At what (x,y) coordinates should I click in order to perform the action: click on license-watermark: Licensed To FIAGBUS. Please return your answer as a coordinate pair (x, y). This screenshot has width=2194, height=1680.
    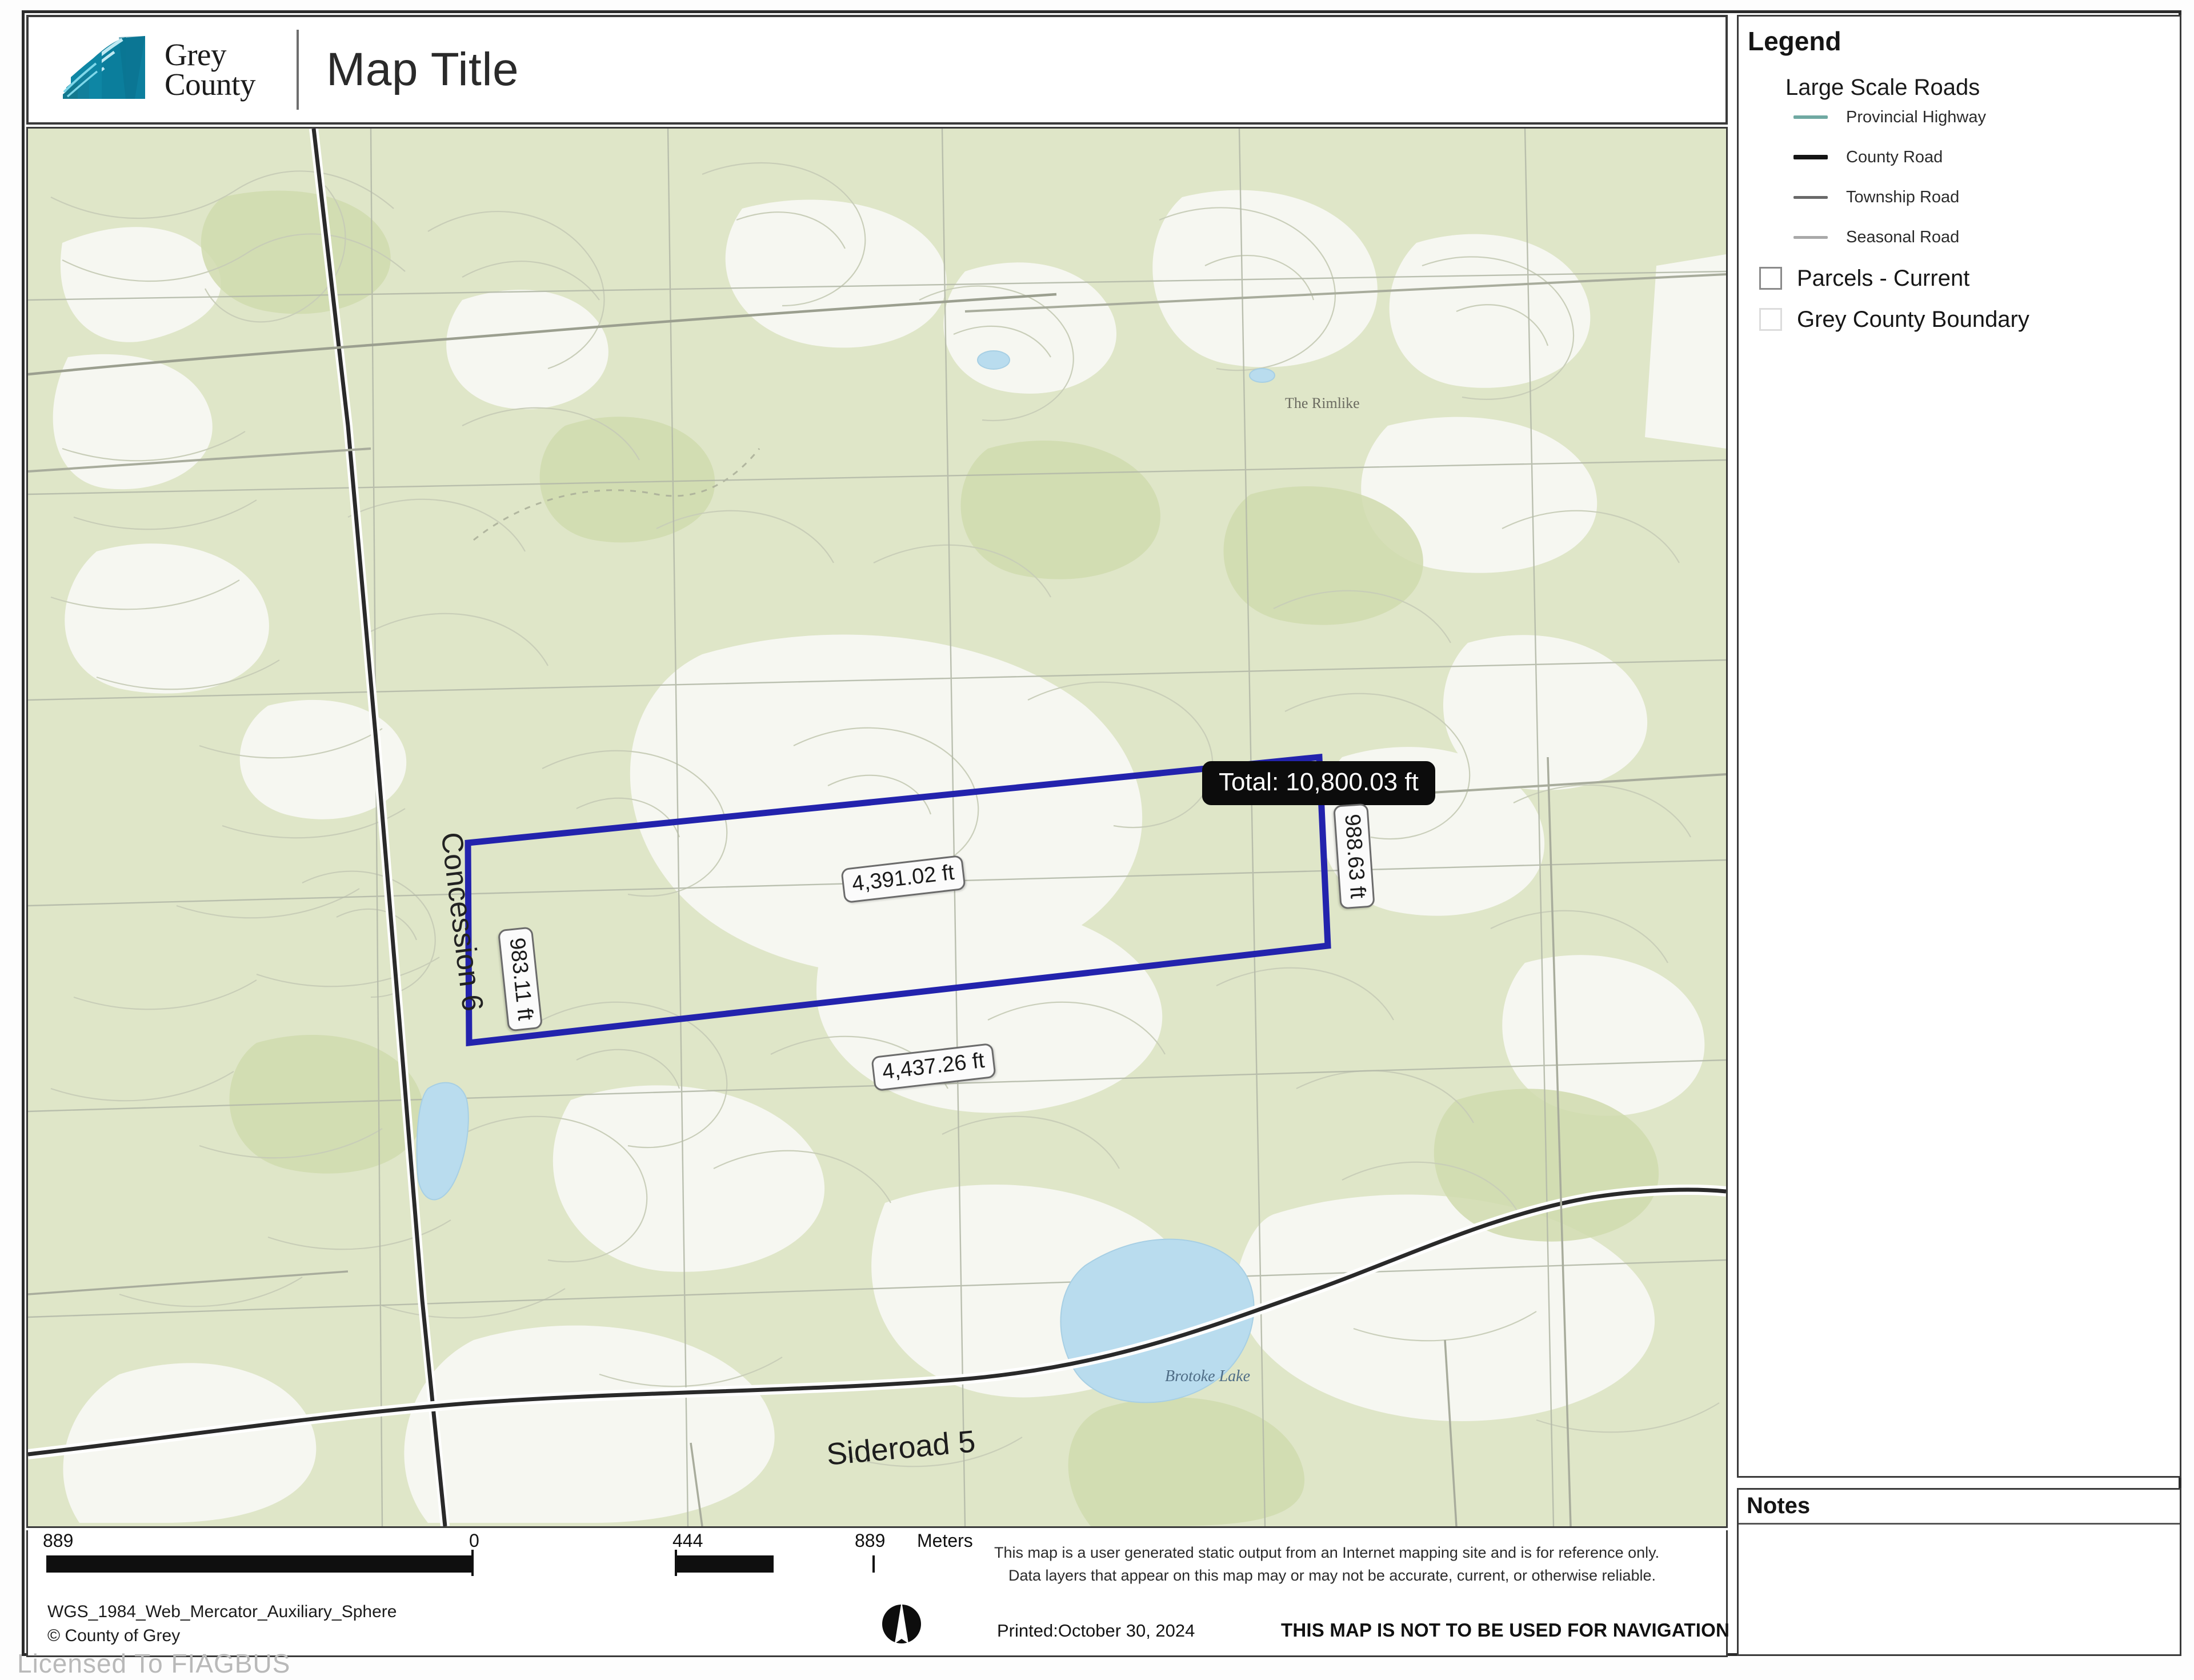
    Looking at the image, I should click on (154, 1663).